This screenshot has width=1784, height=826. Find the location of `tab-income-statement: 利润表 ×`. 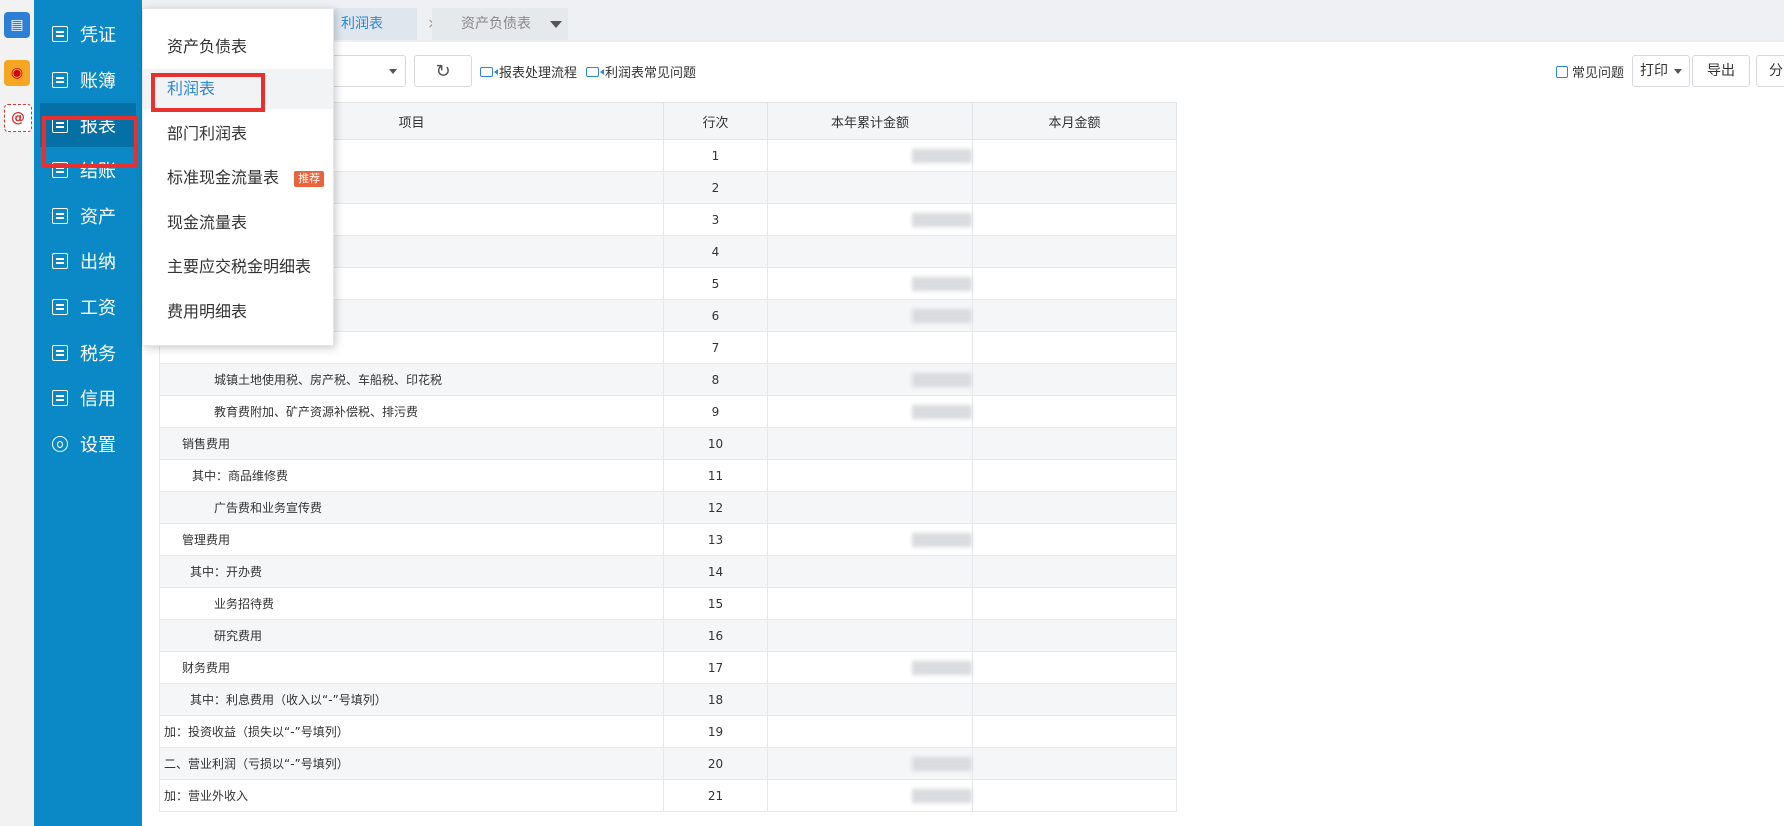

tab-income-statement: 利润表 × is located at coordinates (383, 24).